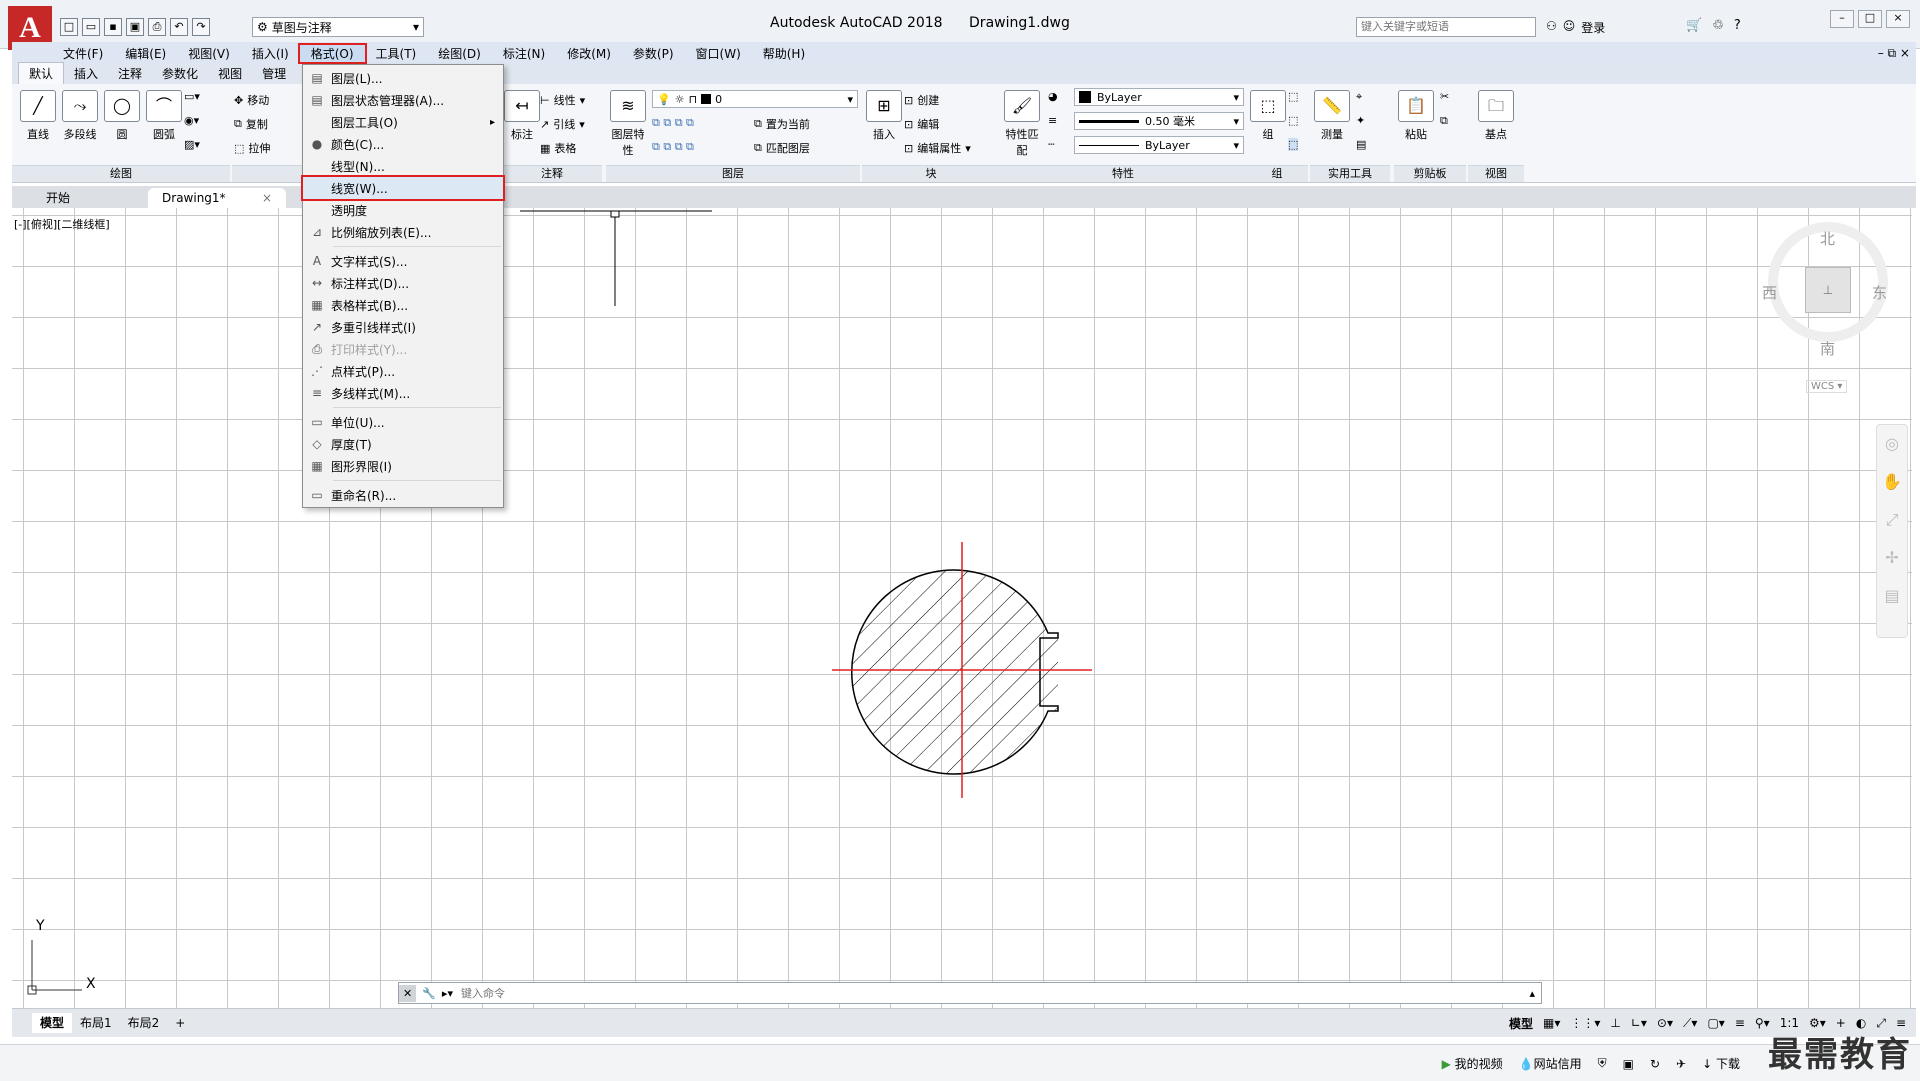 The width and height of the screenshot is (1920, 1081). What do you see at coordinates (317, 422) in the screenshot?
I see `units-icon: ▭` at bounding box center [317, 422].